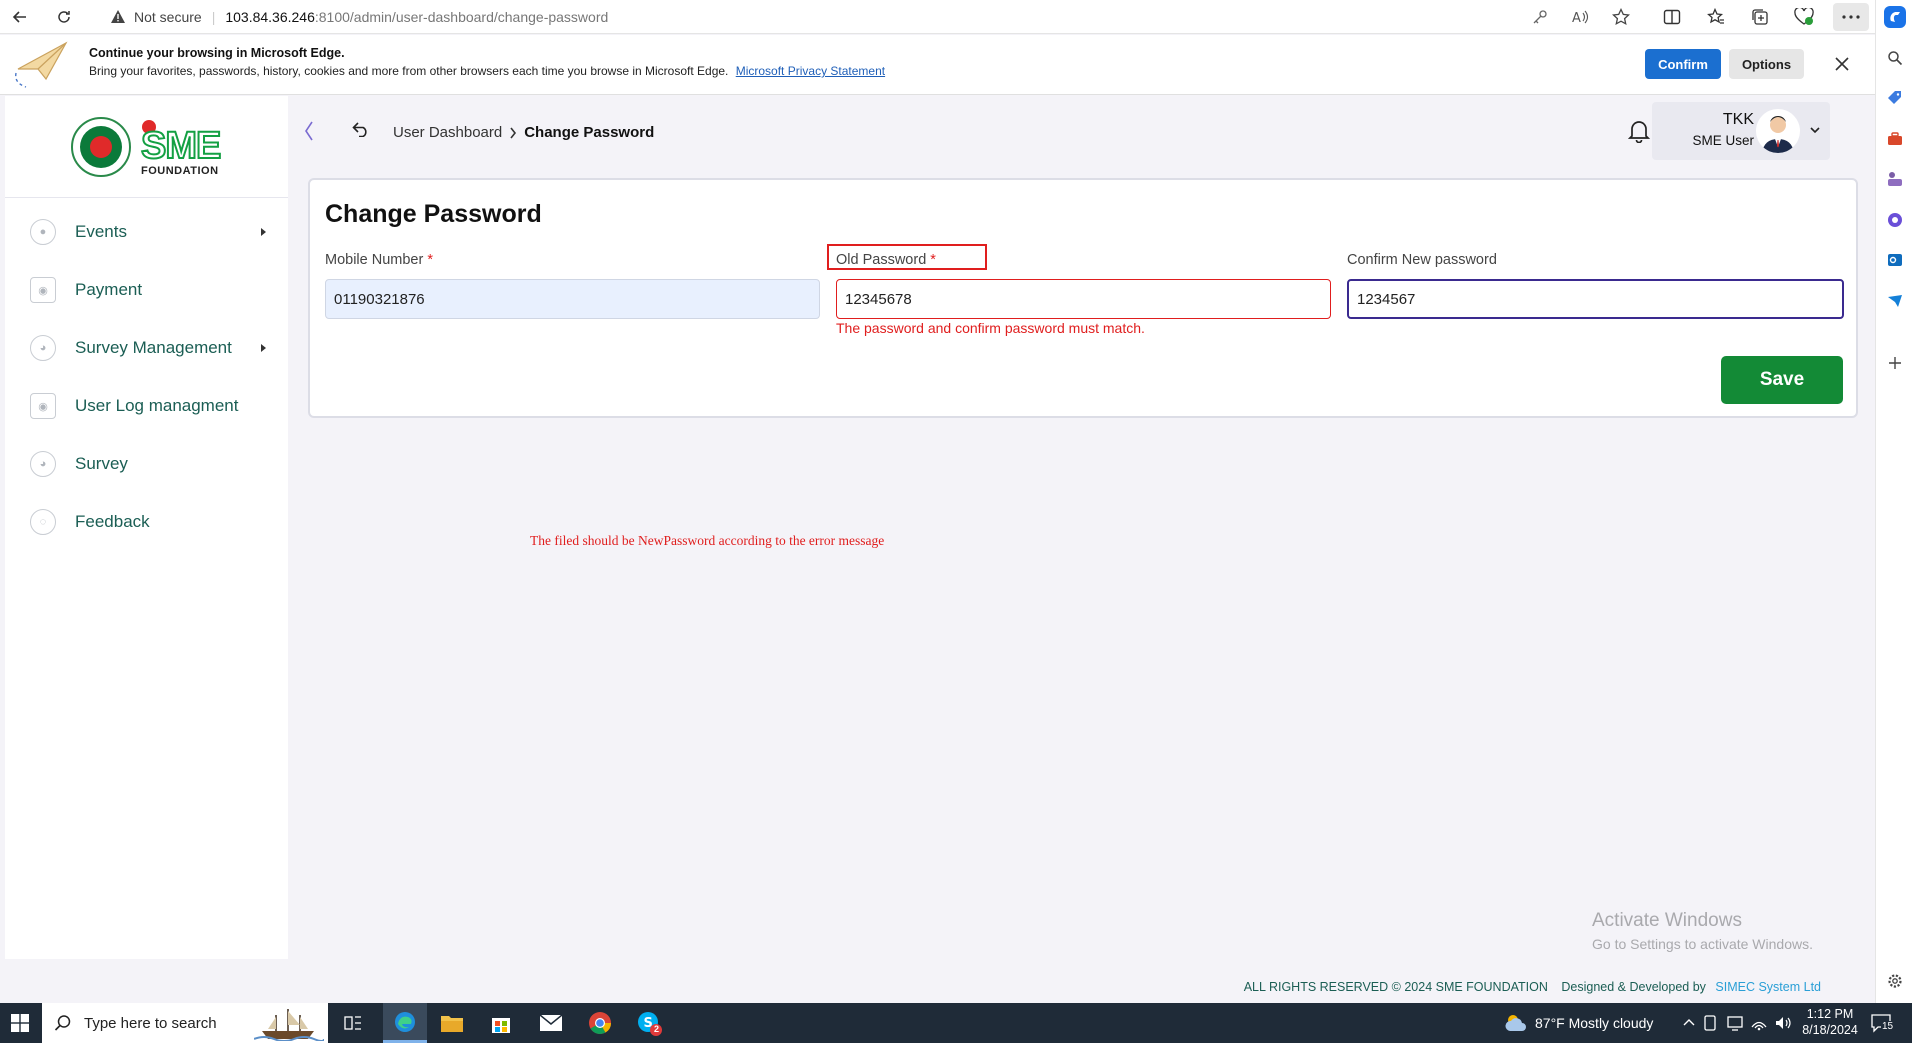 Image resolution: width=1912 pixels, height=1043 pixels. What do you see at coordinates (43, 522) in the screenshot?
I see `feedback-icon: ◌` at bounding box center [43, 522].